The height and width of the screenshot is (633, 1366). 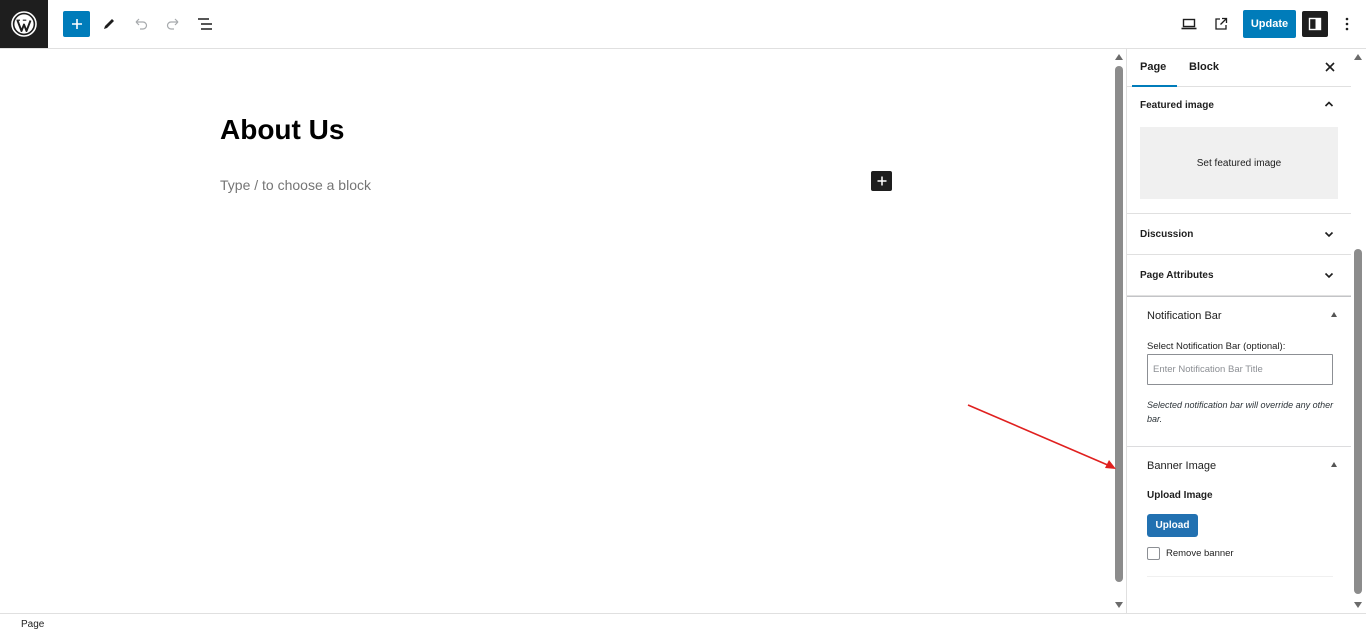 I want to click on wordpress-logo-icon, so click(x=24, y=24).